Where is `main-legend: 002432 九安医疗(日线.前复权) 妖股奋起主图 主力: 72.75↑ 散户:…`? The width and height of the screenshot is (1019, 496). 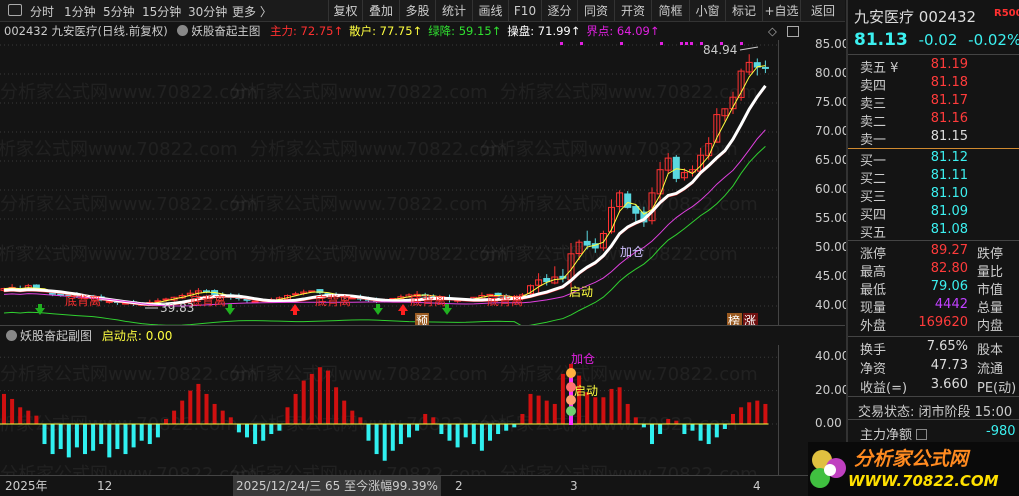 main-legend: 002432 九安医疗(日线.前复权) 妖股奋起主图 主力: 72.75↑ 散户:… is located at coordinates (422, 31).